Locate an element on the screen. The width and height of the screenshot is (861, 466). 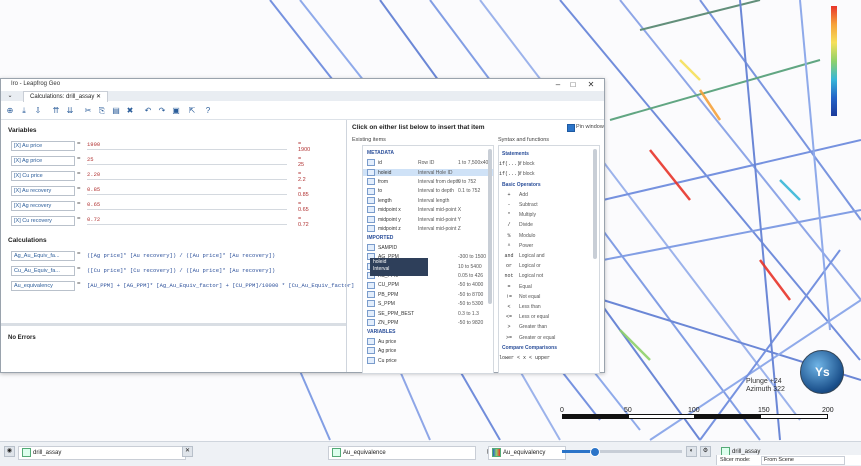
wireframe-icon: ◐ is located at coordinates (691, 451).